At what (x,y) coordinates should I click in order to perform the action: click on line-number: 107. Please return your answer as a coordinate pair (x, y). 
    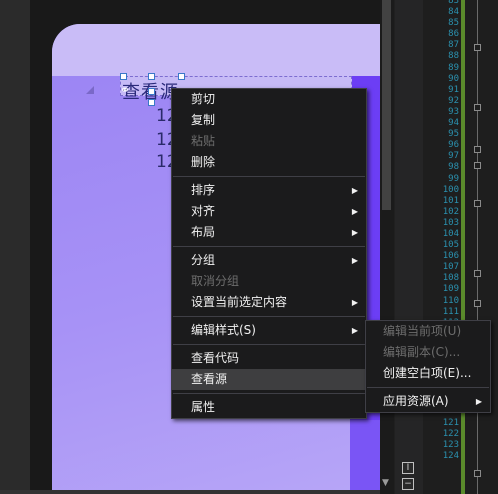
    Looking at the image, I should click on (450, 267).